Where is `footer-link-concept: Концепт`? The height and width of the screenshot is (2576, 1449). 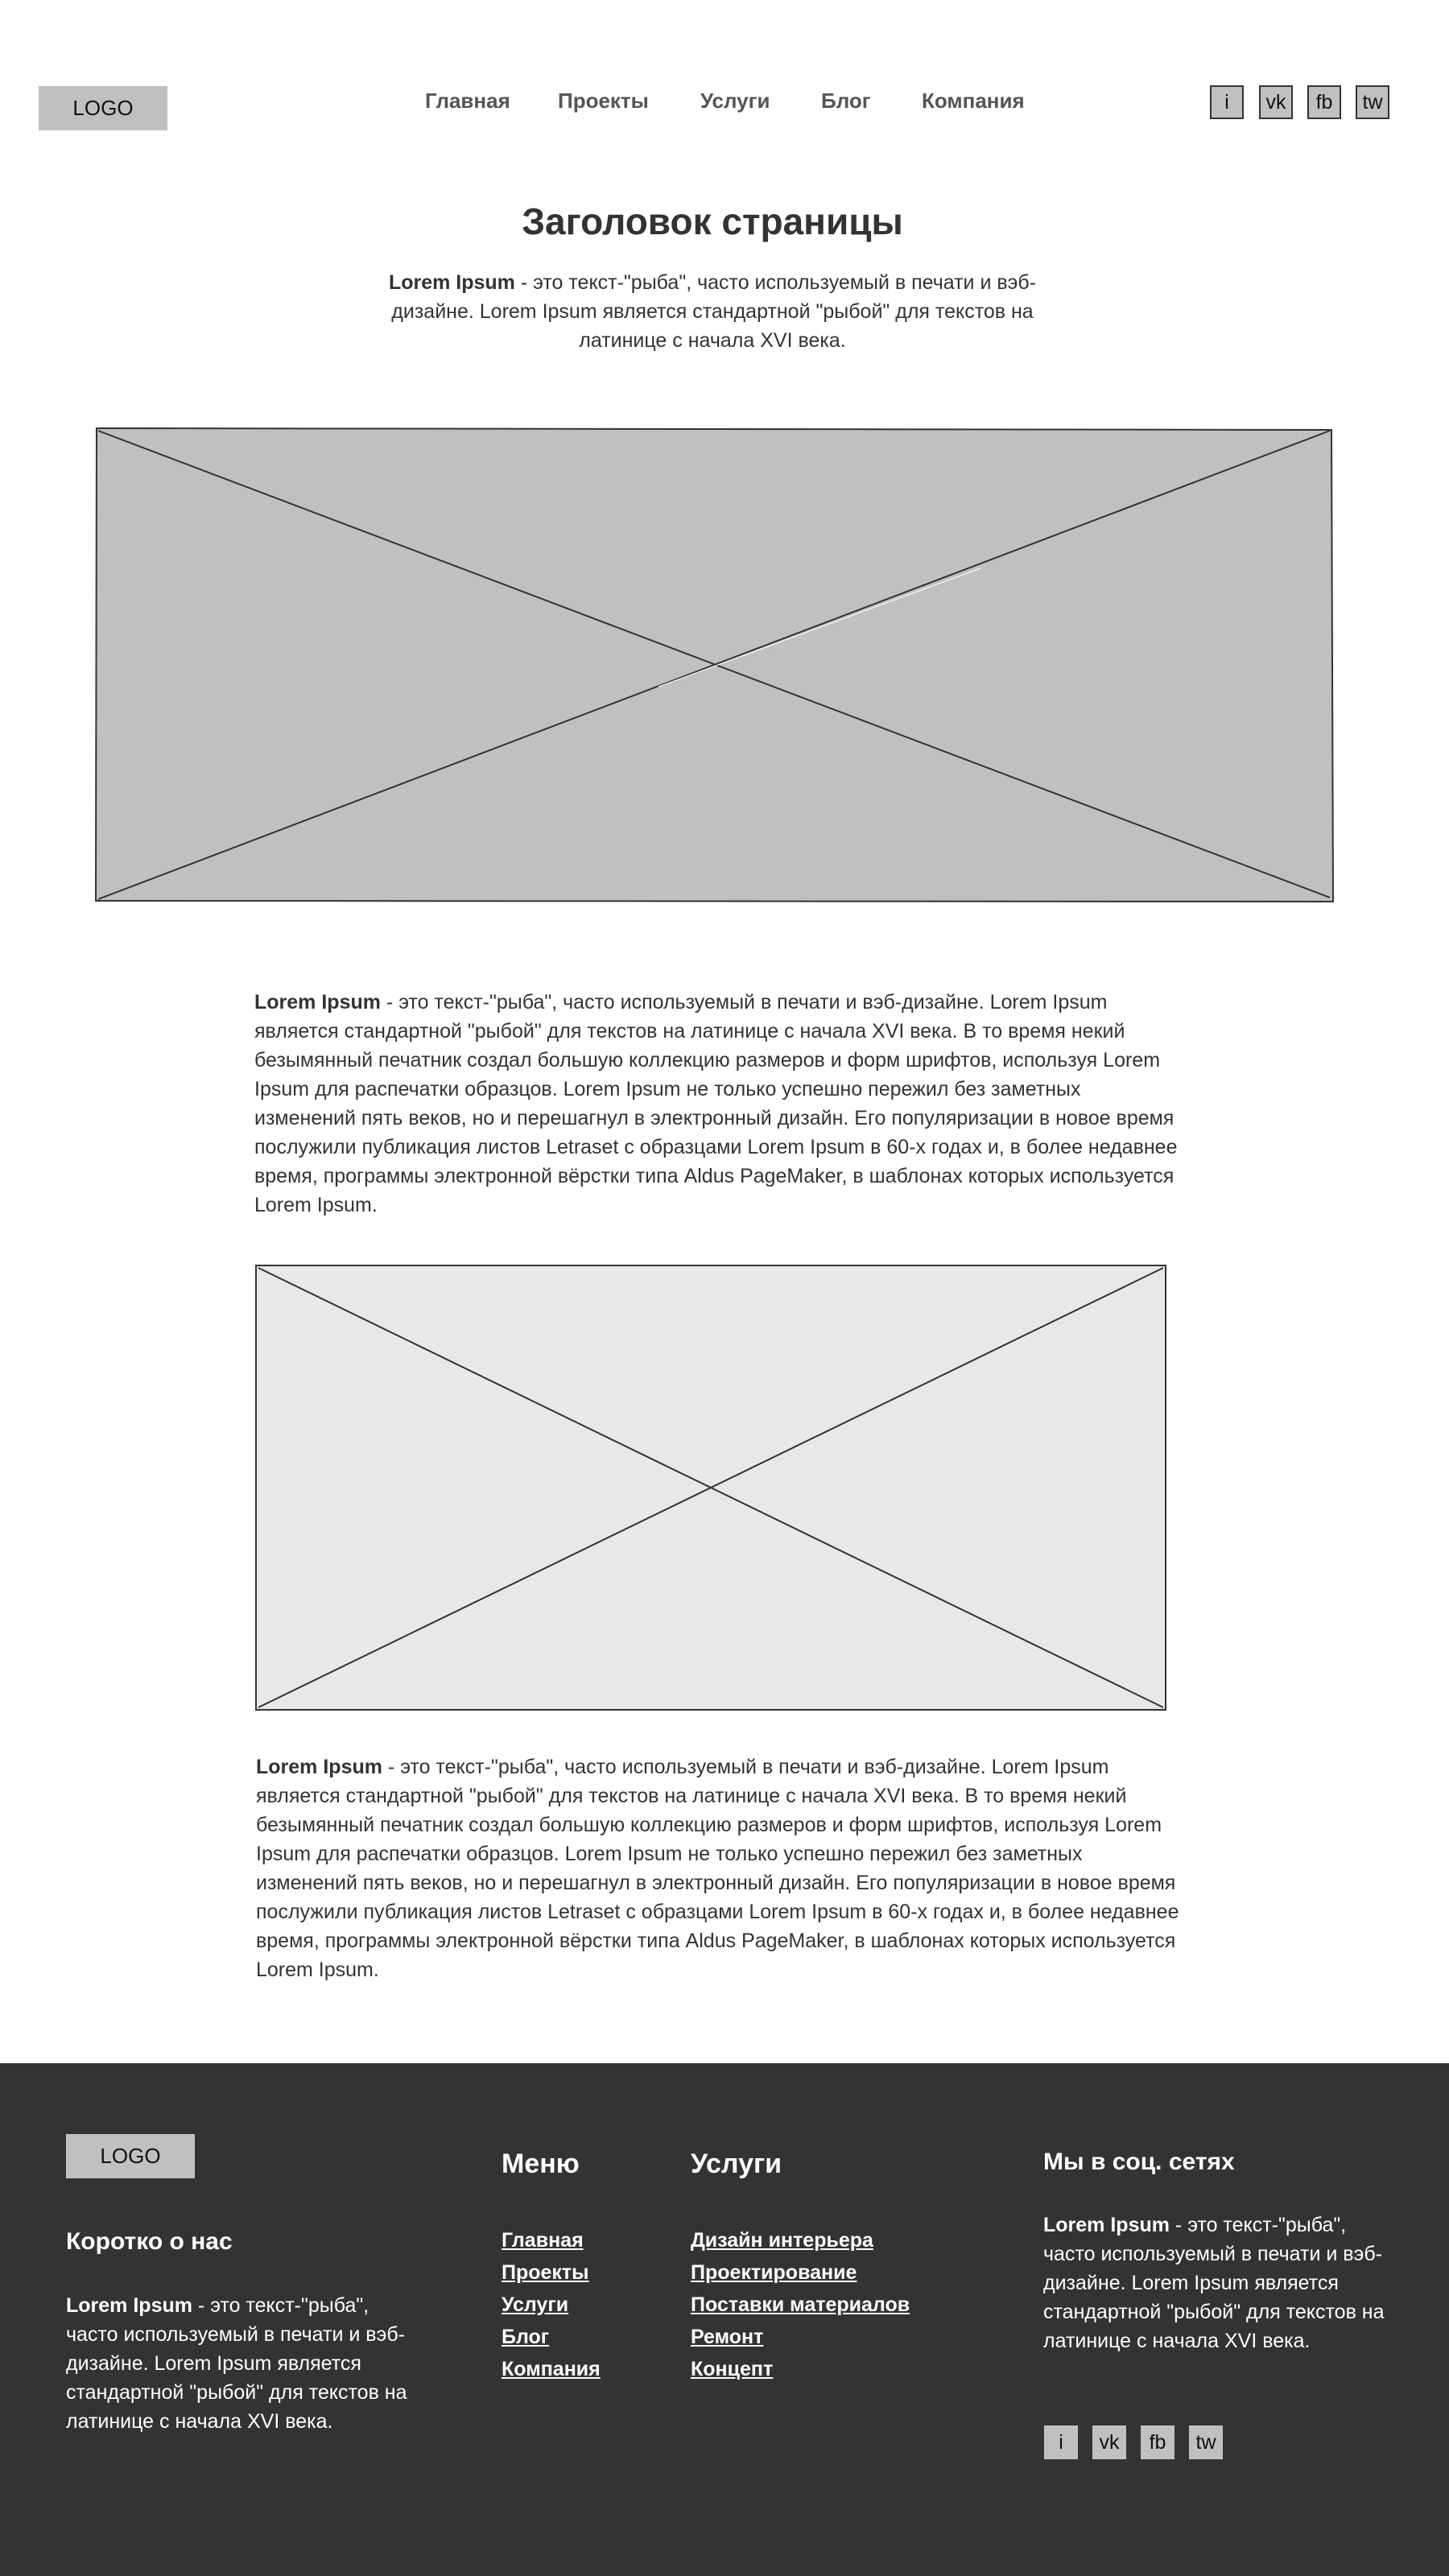
footer-link-concept: Концепт is located at coordinates (732, 2369).